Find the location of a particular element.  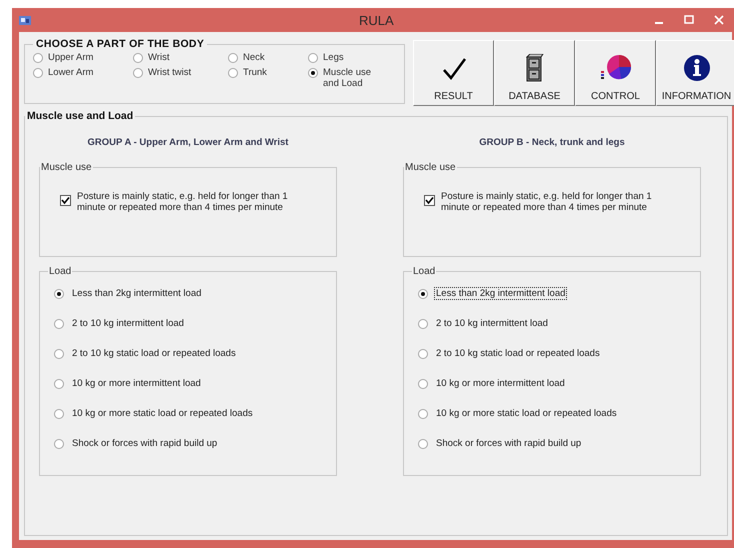

group-title: CHOOSE A PART OF THE BODY is located at coordinates (120, 44).